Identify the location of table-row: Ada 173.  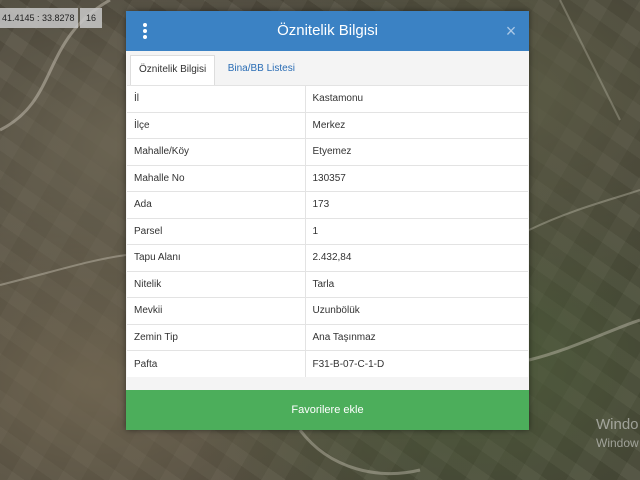
(327, 204).